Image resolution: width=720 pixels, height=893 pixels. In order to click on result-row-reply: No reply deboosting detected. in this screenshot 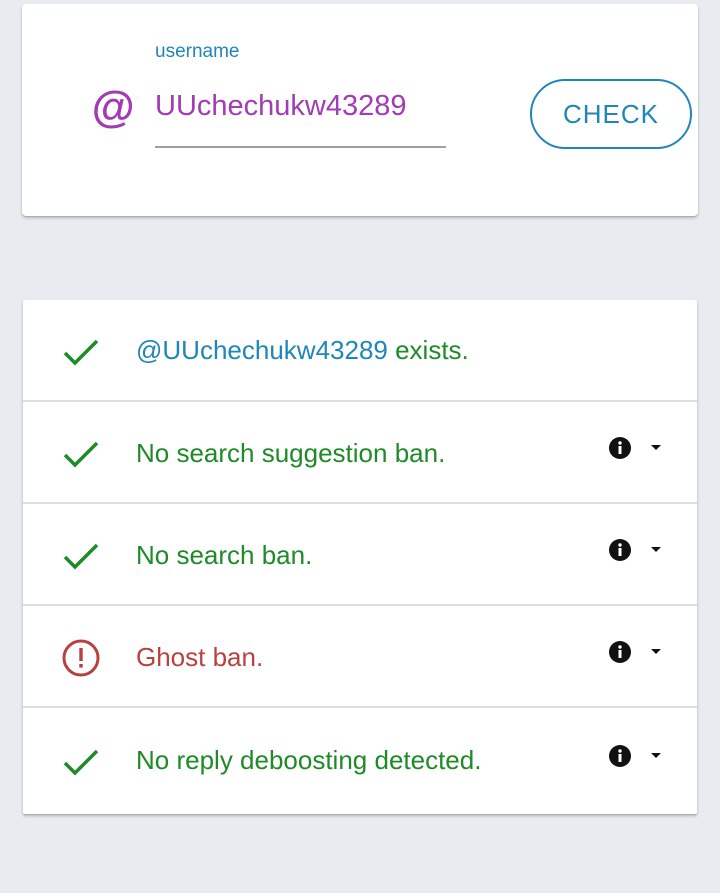, I will do `click(360, 761)`.